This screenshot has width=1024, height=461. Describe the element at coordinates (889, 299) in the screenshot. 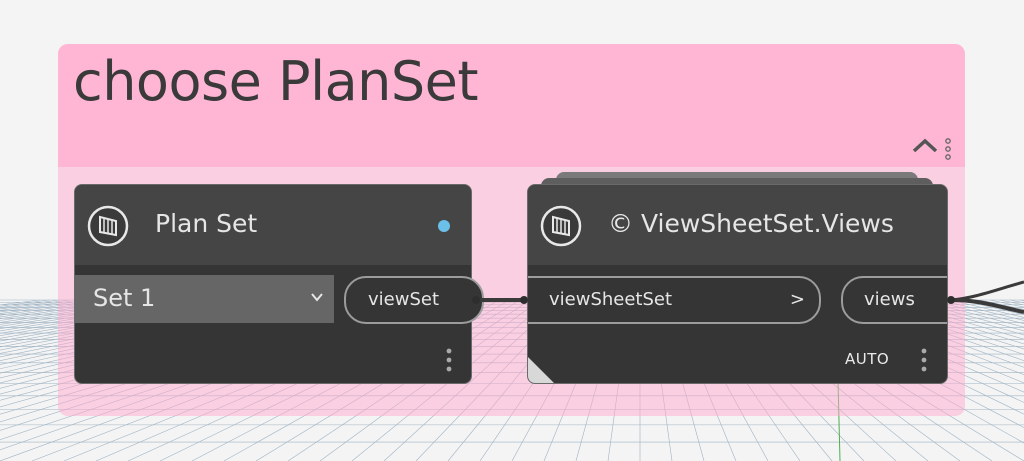

I see `port-label: views` at that location.